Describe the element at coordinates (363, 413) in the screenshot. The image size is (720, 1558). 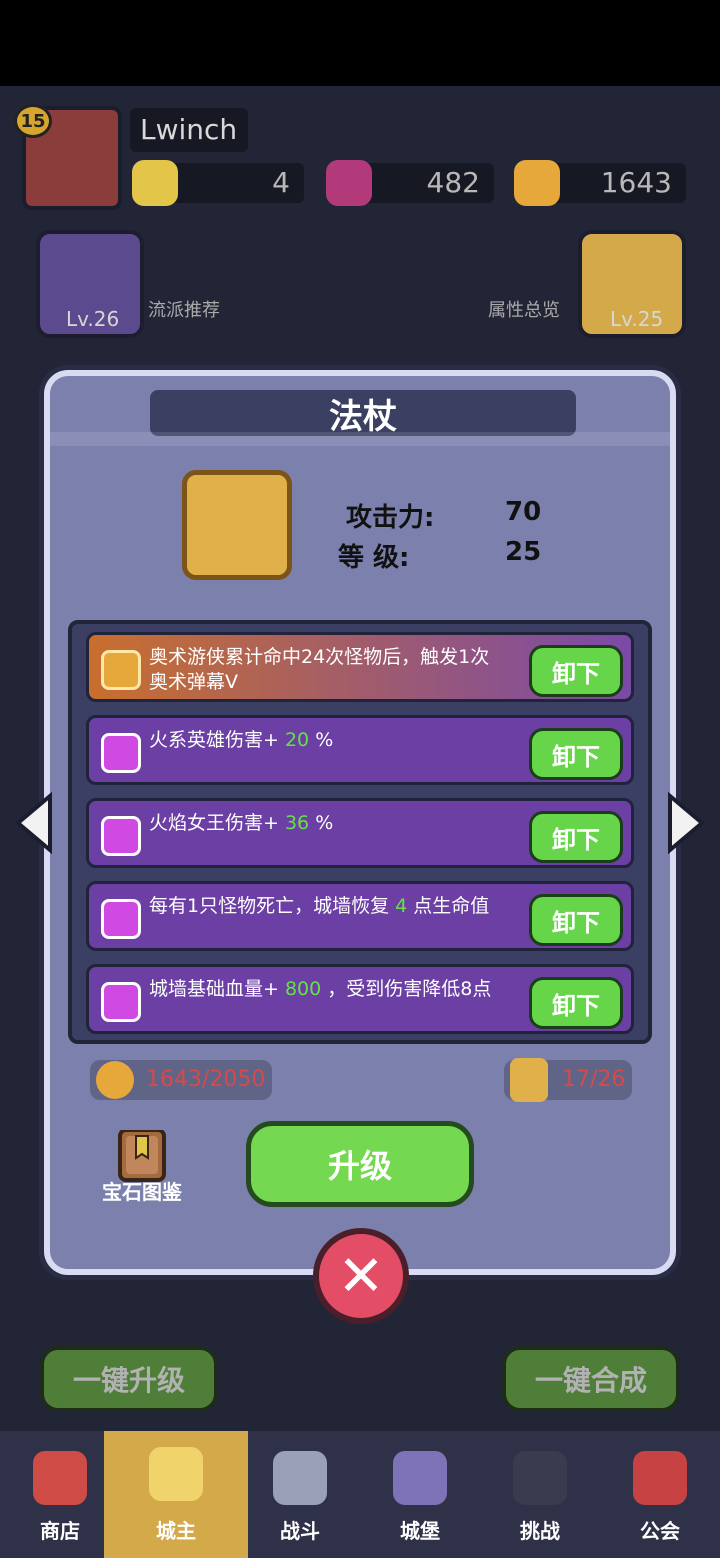
I see `modal-title: 法杖` at that location.